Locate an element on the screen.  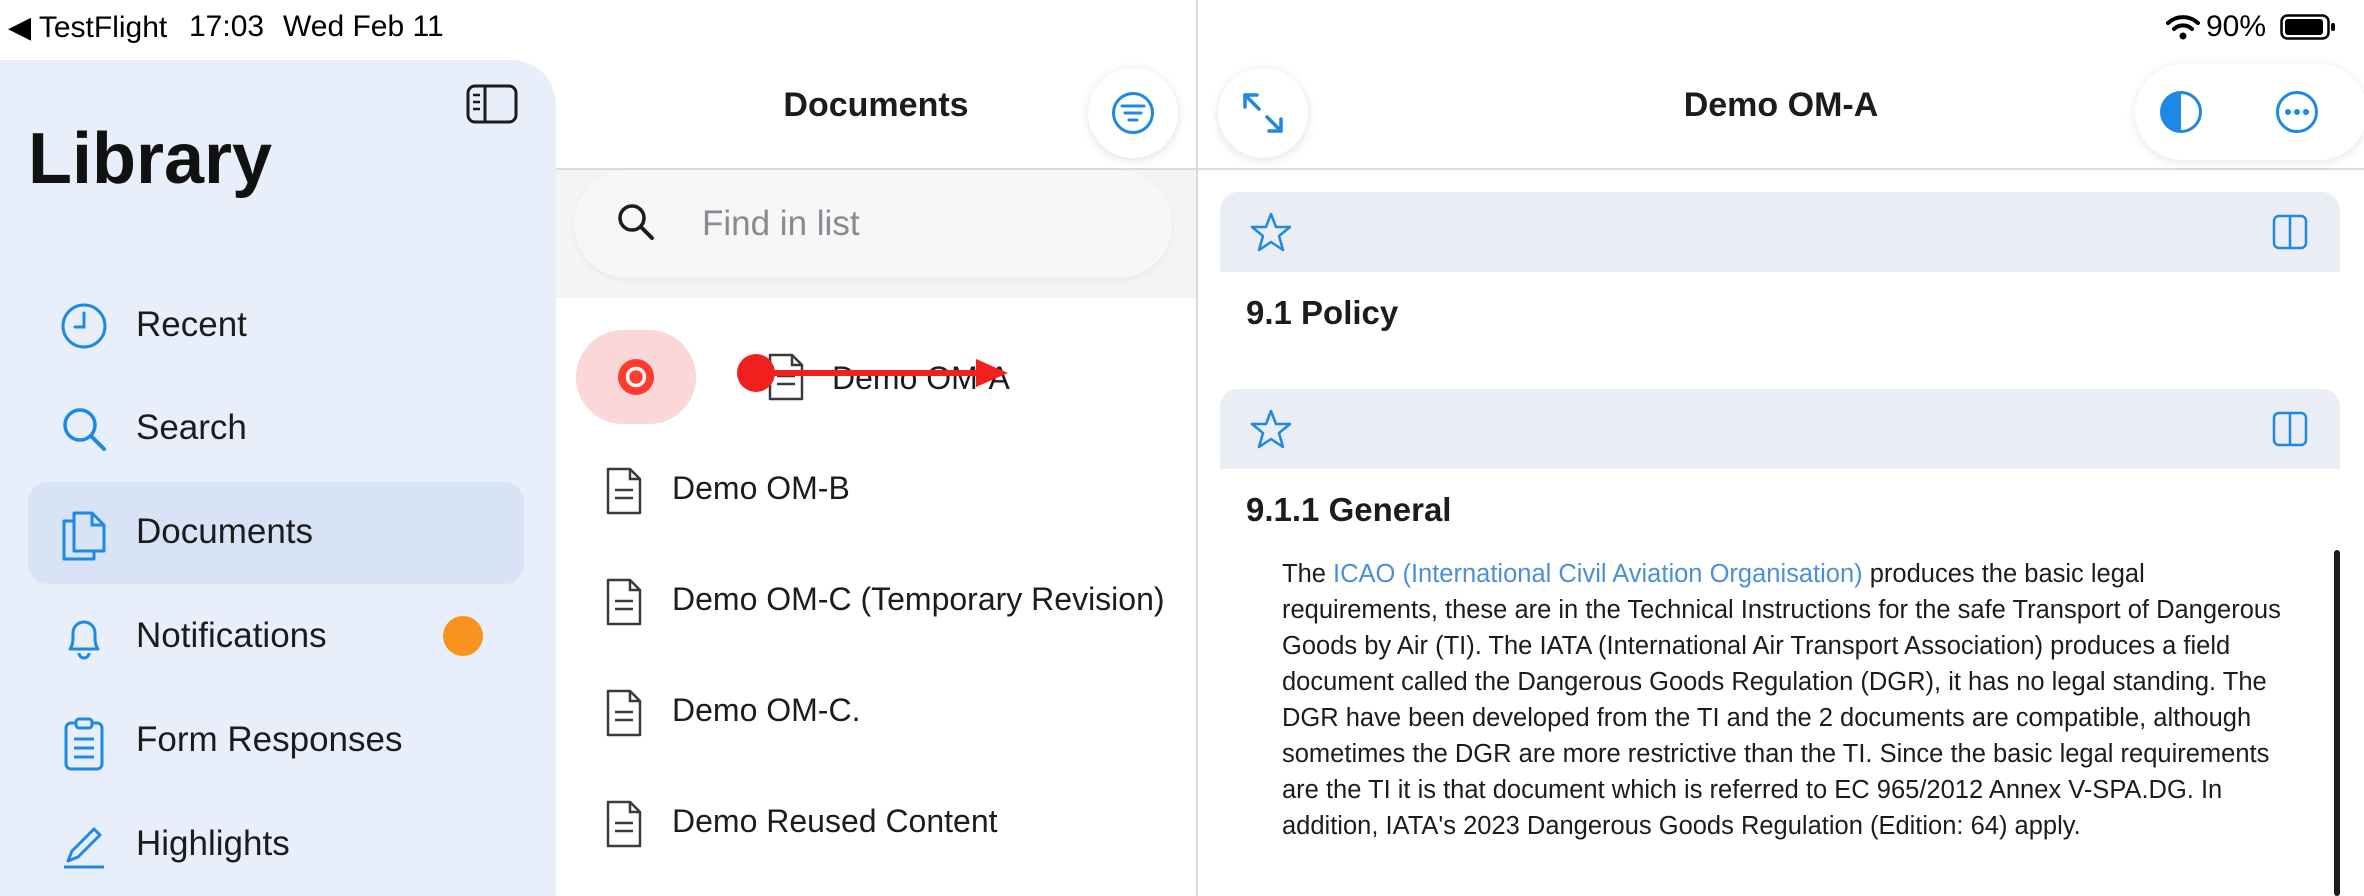
list-item-label: Demo Reused Content is located at coordinates (835, 821).